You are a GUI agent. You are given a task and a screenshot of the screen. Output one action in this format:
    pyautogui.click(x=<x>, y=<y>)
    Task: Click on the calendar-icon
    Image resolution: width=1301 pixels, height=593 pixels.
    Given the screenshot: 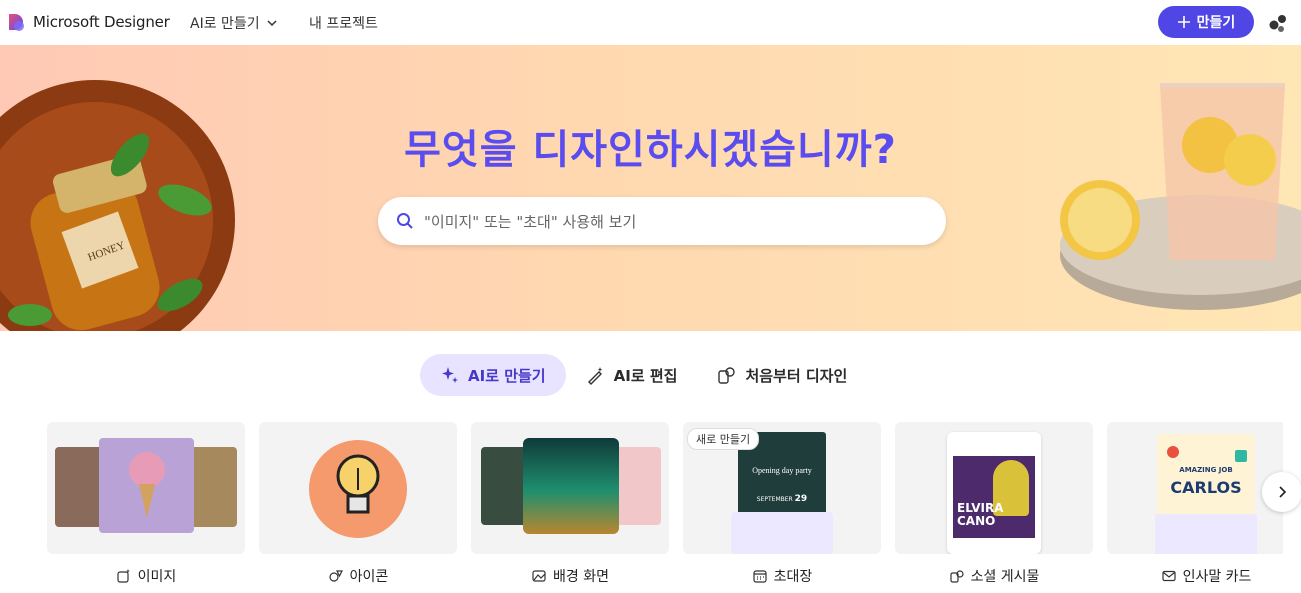 What is the action you would take?
    pyautogui.click(x=760, y=576)
    